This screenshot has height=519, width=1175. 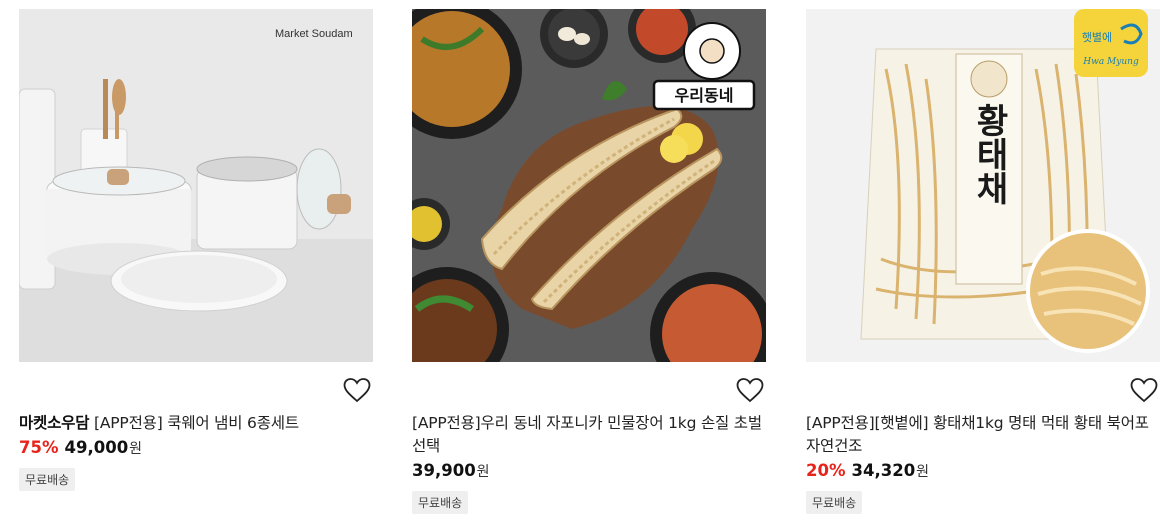 I want to click on product-name: [APP전용][햇볕에] 황태채1kg 명태 먹태 황태 북어포 자연건조, so click(x=977, y=434).